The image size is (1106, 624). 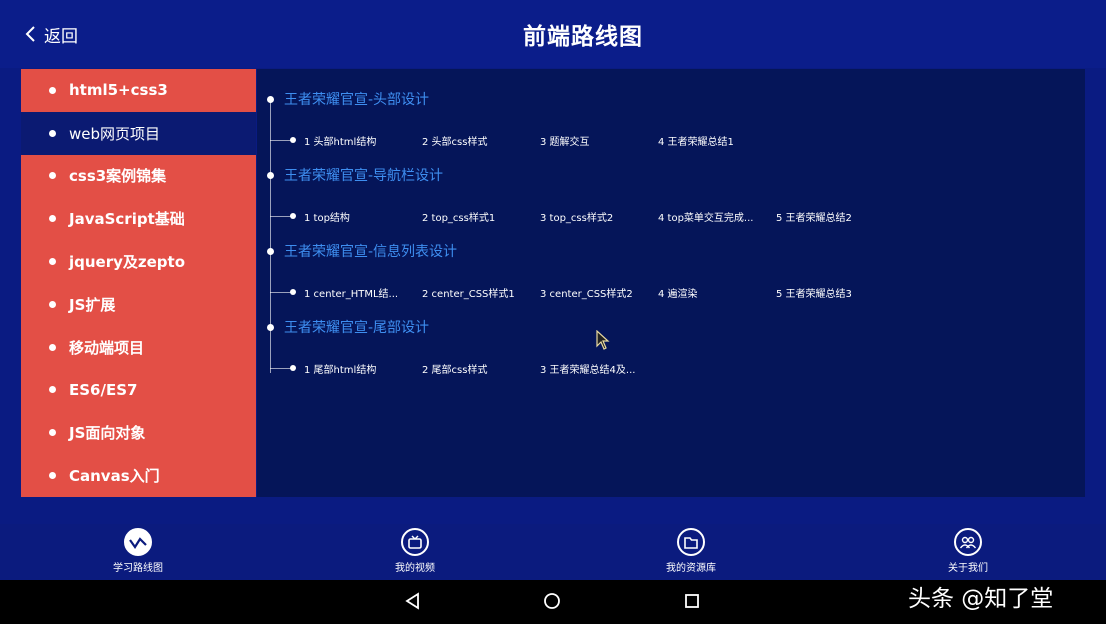 I want to click on sidebar-item-mobile-project: 移动端项目, so click(x=138, y=347).